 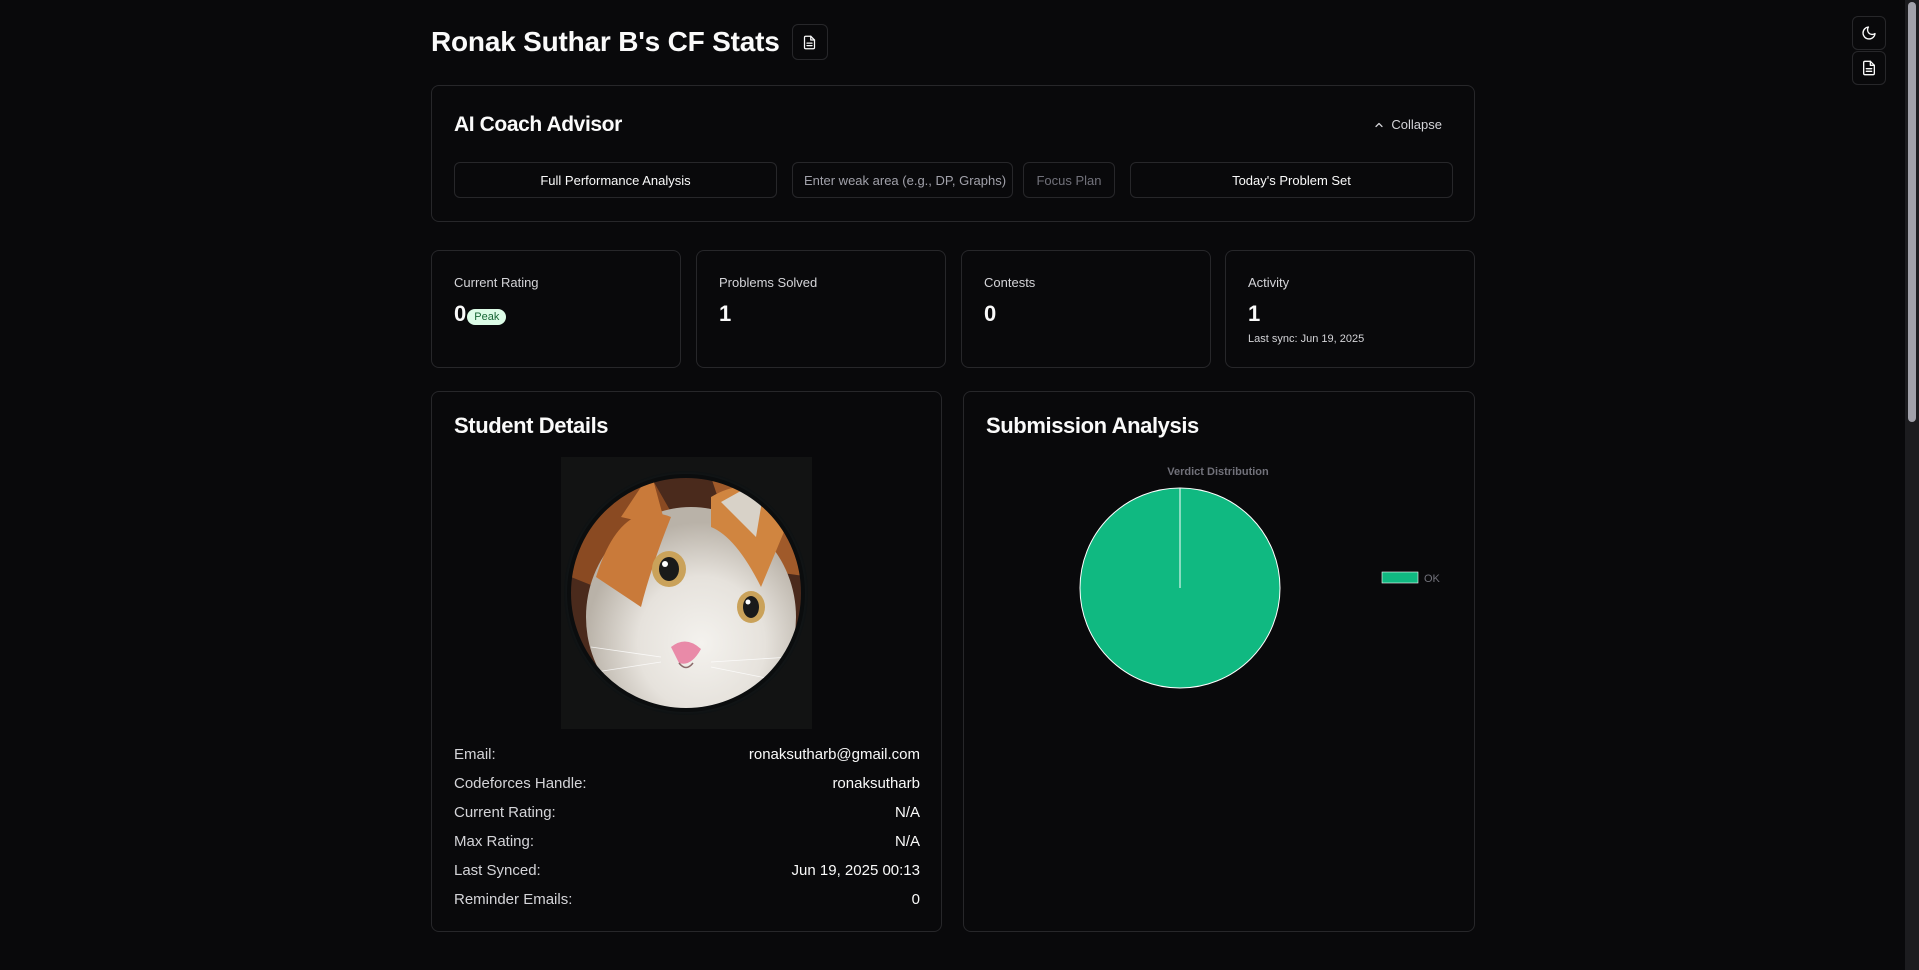 What do you see at coordinates (876, 783) in the screenshot?
I see `detail-value: ronaksutharb` at bounding box center [876, 783].